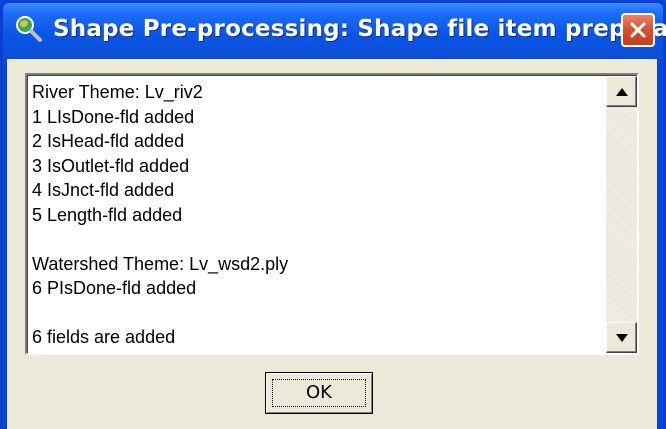  I want to click on log-line: 2 IsHead-fld added, so click(108, 141).